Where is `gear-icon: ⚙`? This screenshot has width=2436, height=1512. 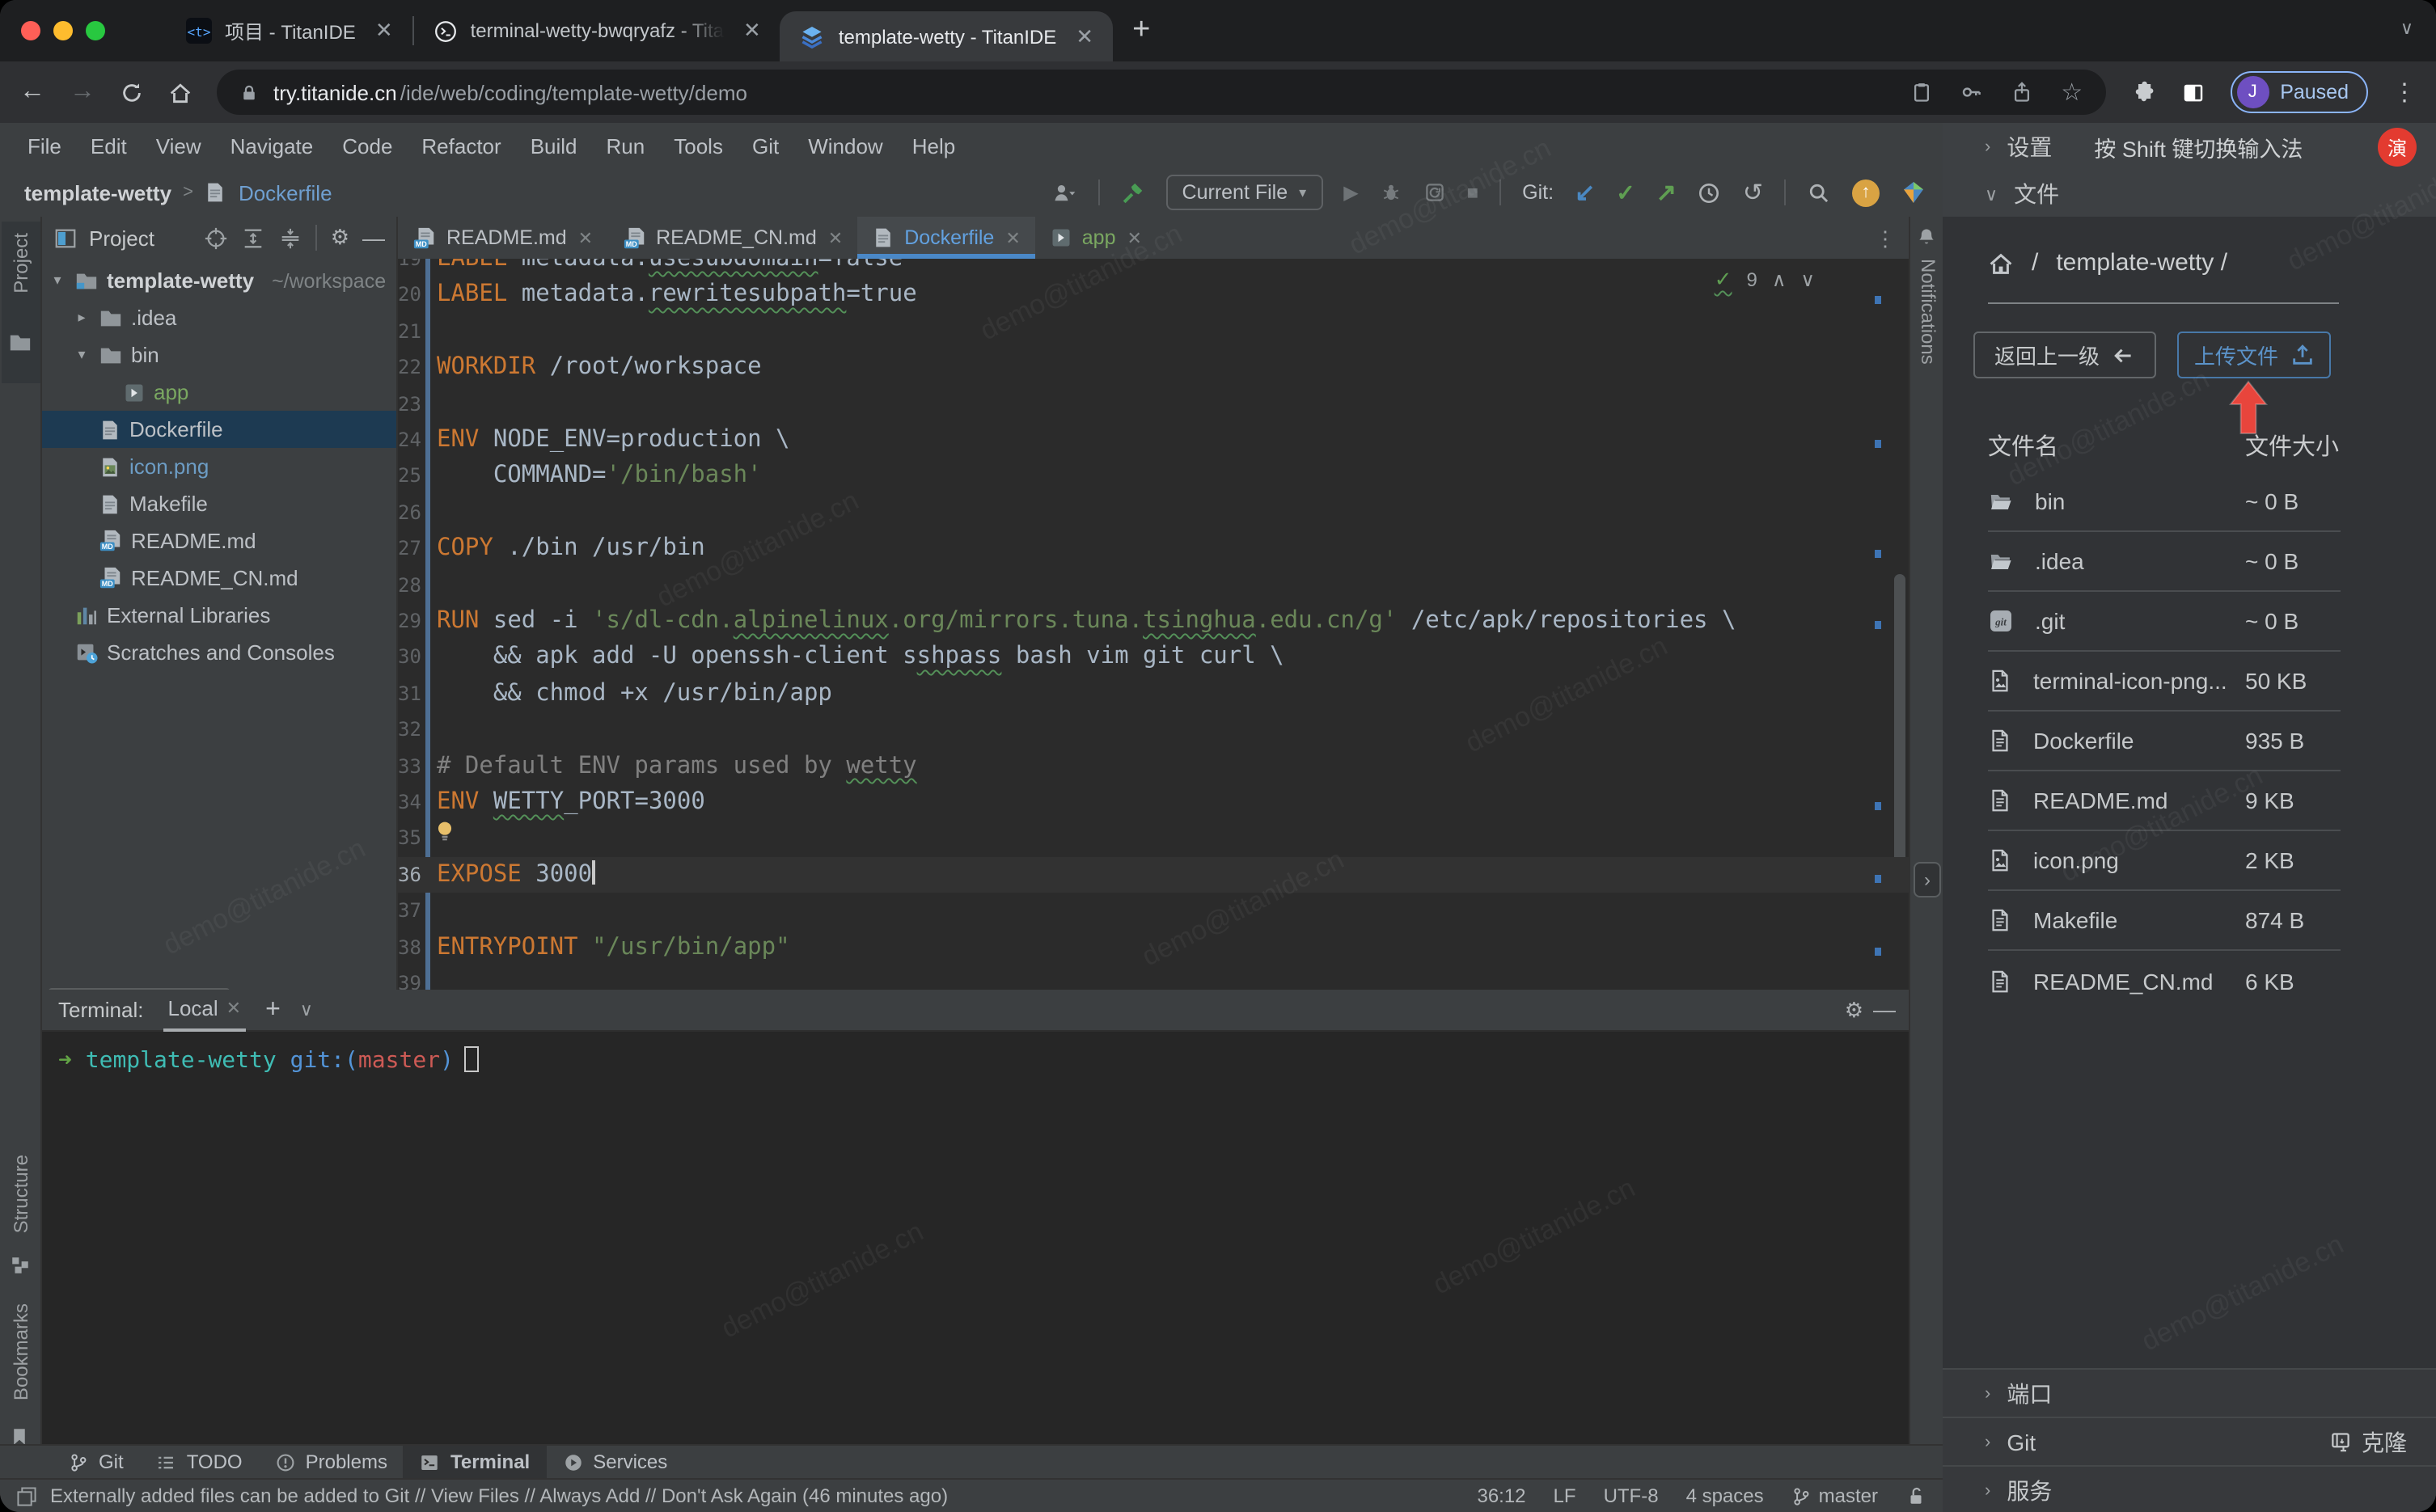 gear-icon: ⚙ is located at coordinates (340, 238).